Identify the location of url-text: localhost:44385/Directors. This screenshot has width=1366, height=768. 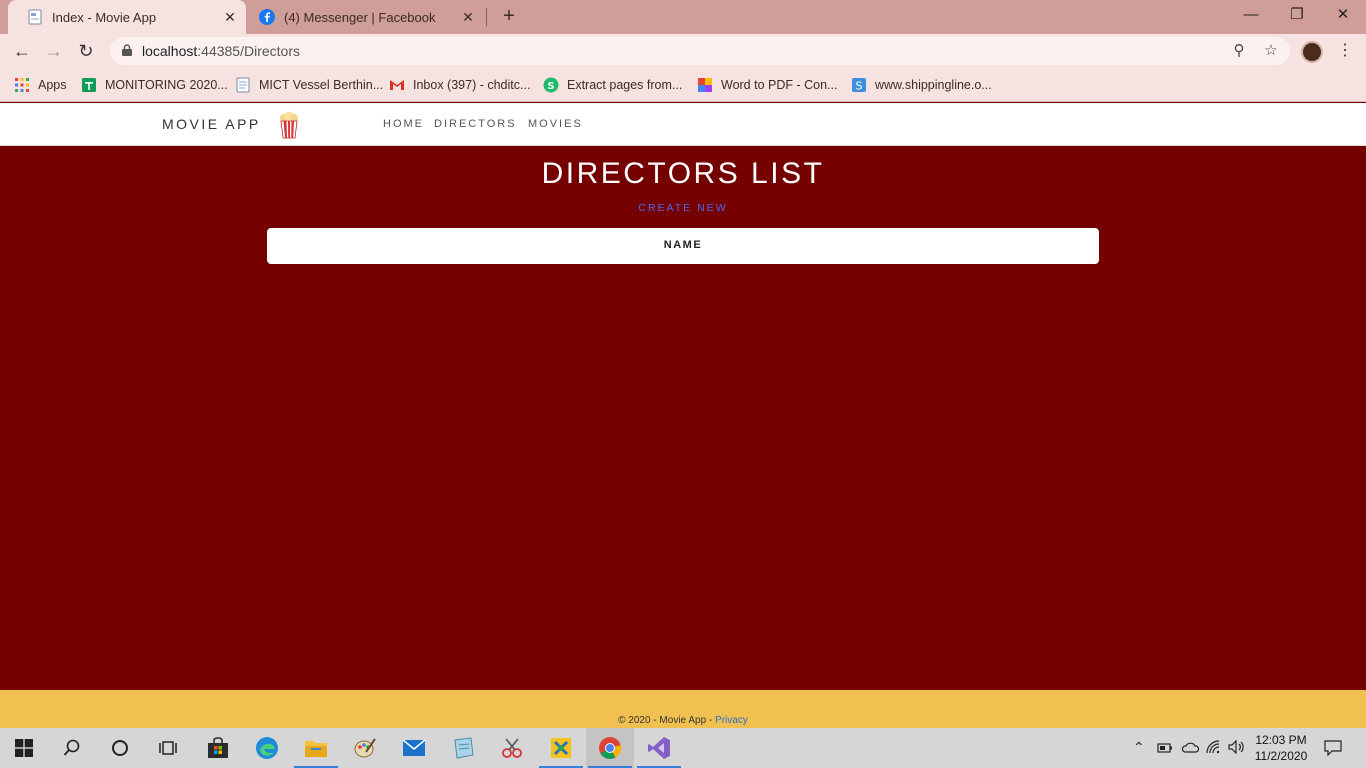
(221, 51).